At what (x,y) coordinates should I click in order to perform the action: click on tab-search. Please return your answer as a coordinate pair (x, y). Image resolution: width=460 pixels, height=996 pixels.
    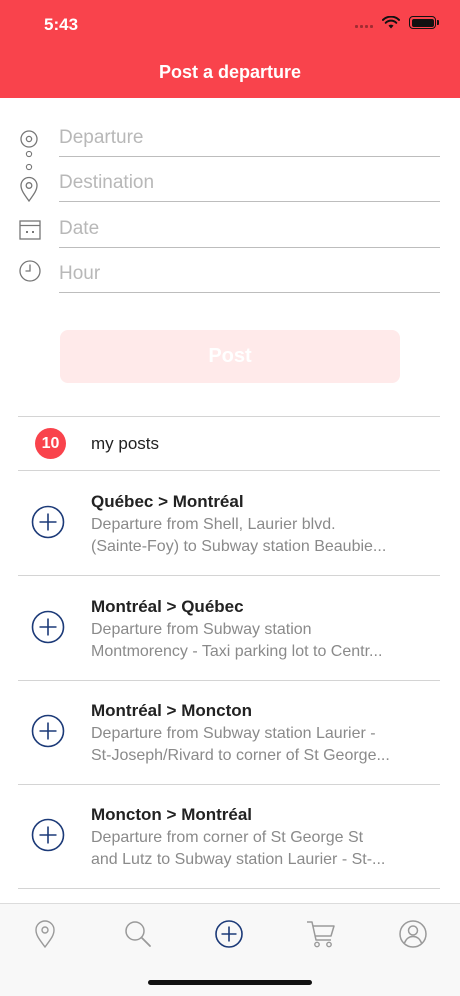
    Looking at the image, I should click on (138, 934).